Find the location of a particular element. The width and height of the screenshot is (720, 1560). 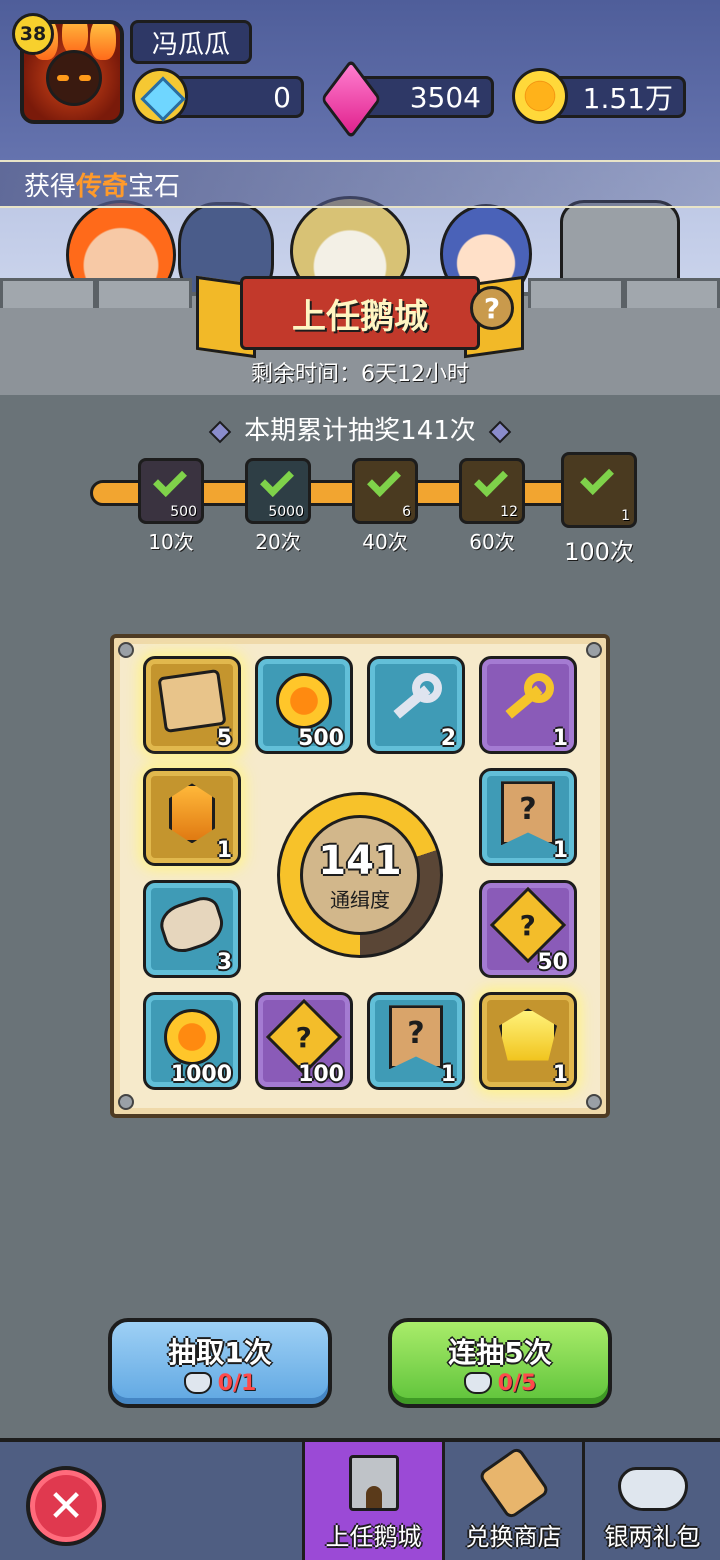

wanted-level-value: 141 is located at coordinates (360, 860).